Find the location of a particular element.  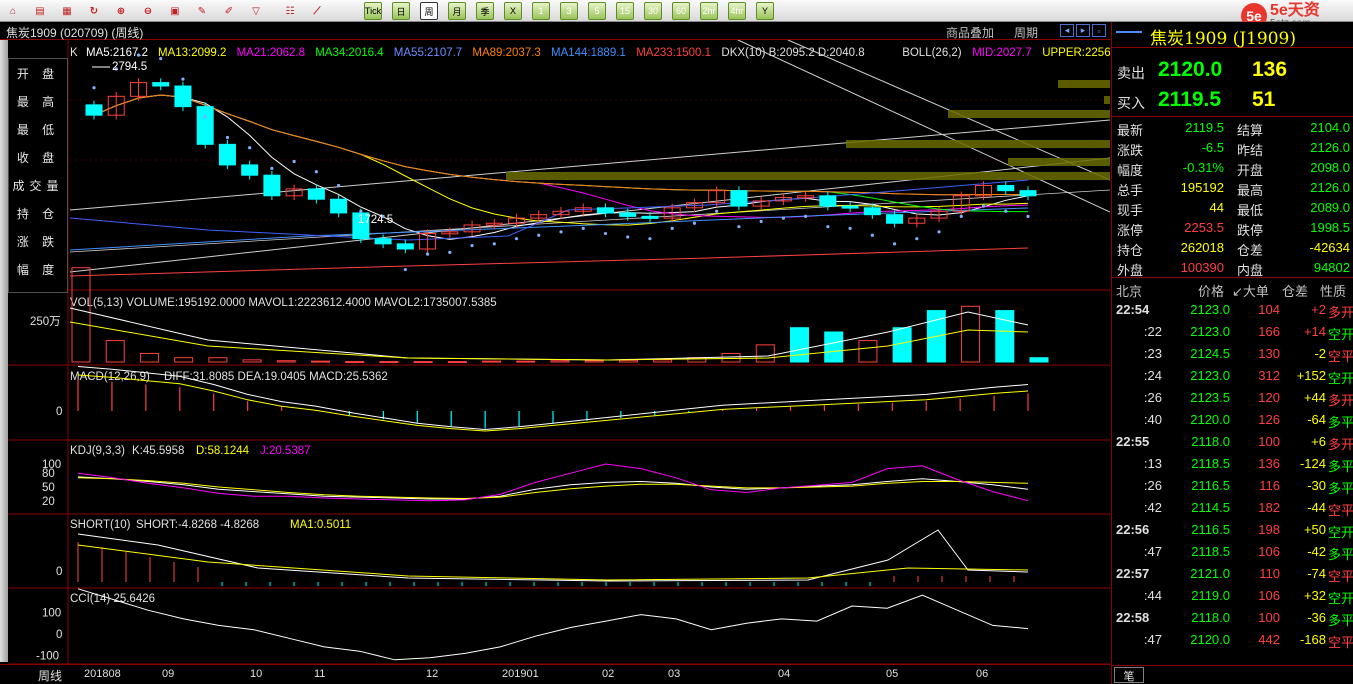

stat-label: 现手 is located at coordinates (1130, 210).